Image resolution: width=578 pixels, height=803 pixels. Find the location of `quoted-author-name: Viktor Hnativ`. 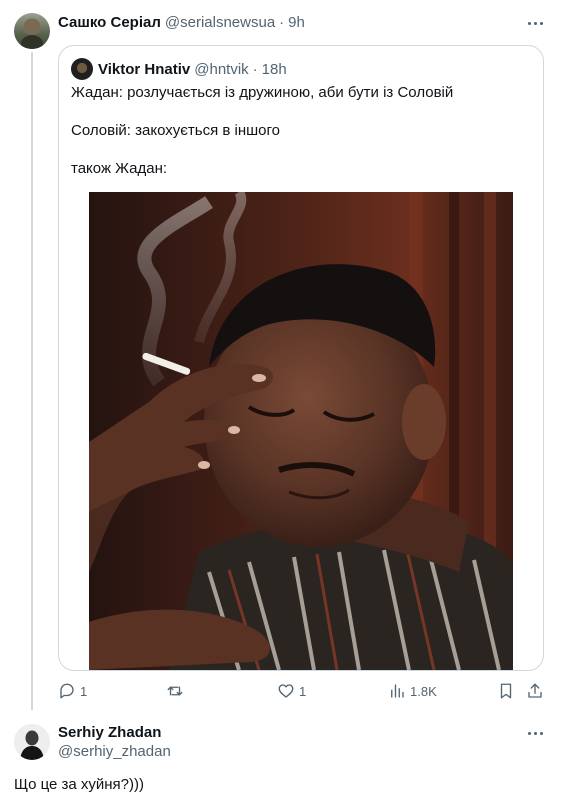

quoted-author-name: Viktor Hnativ is located at coordinates (144, 69).